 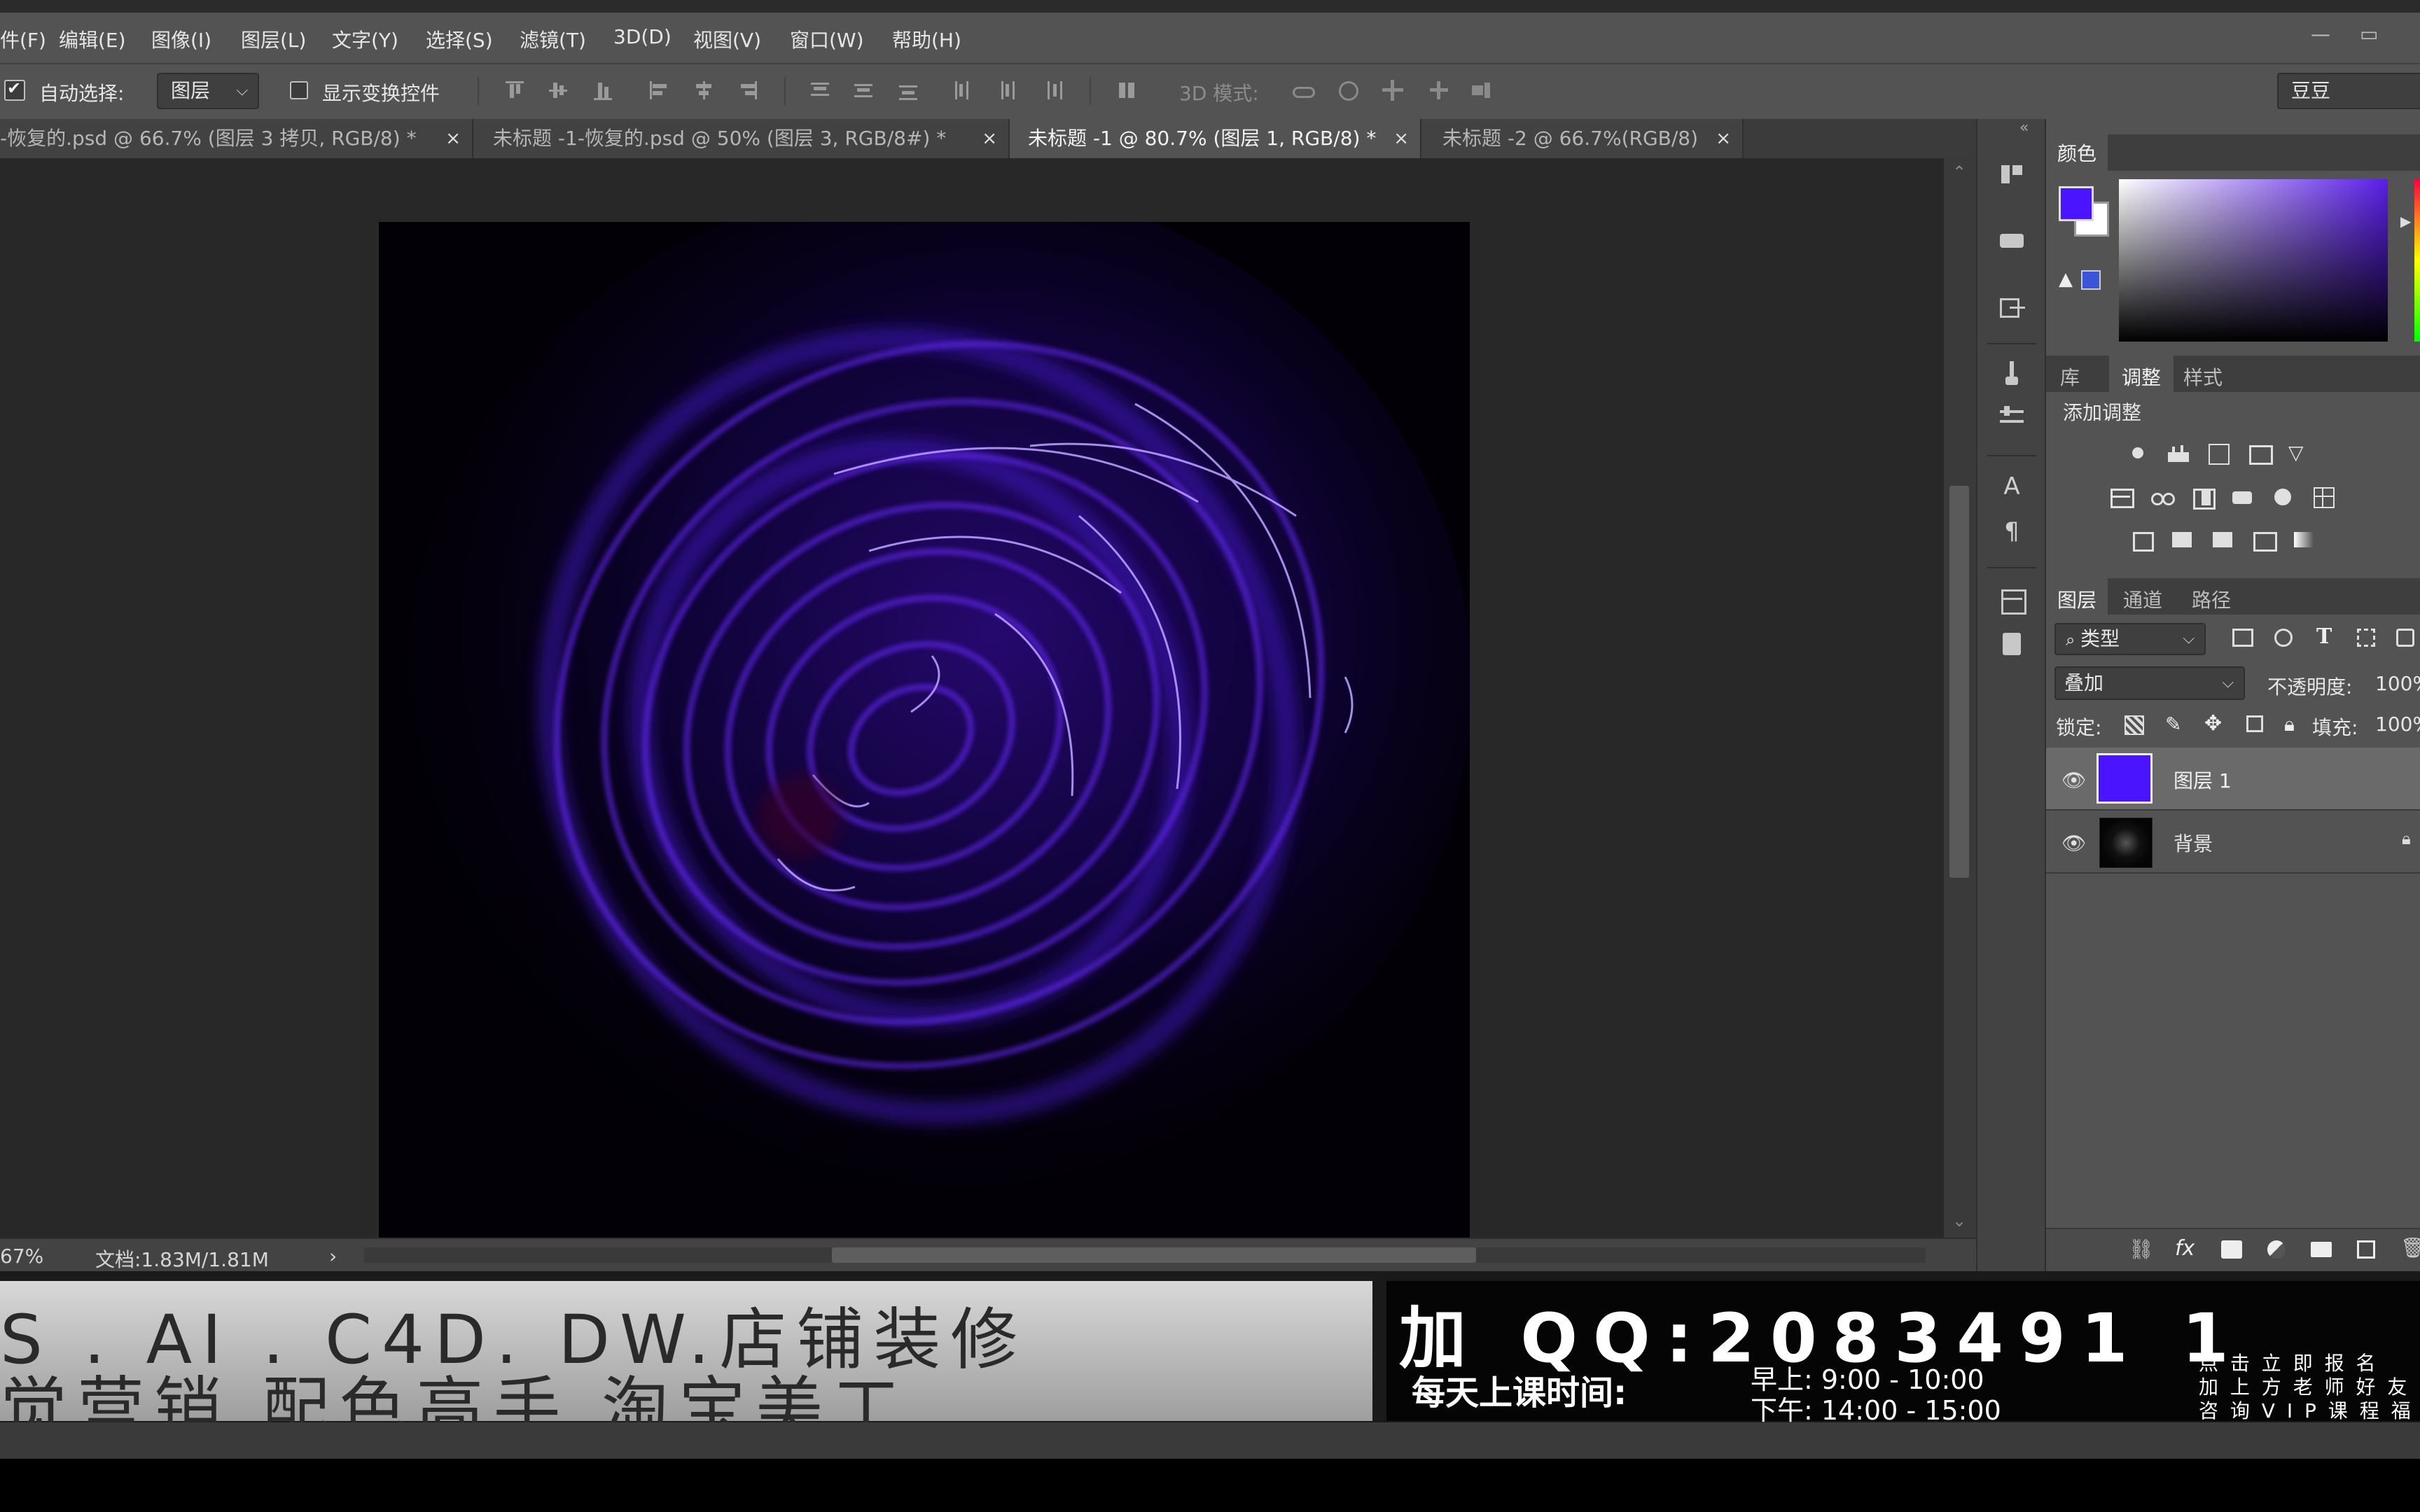 What do you see at coordinates (2162, 496) in the screenshot?
I see `color-balance-icon` at bounding box center [2162, 496].